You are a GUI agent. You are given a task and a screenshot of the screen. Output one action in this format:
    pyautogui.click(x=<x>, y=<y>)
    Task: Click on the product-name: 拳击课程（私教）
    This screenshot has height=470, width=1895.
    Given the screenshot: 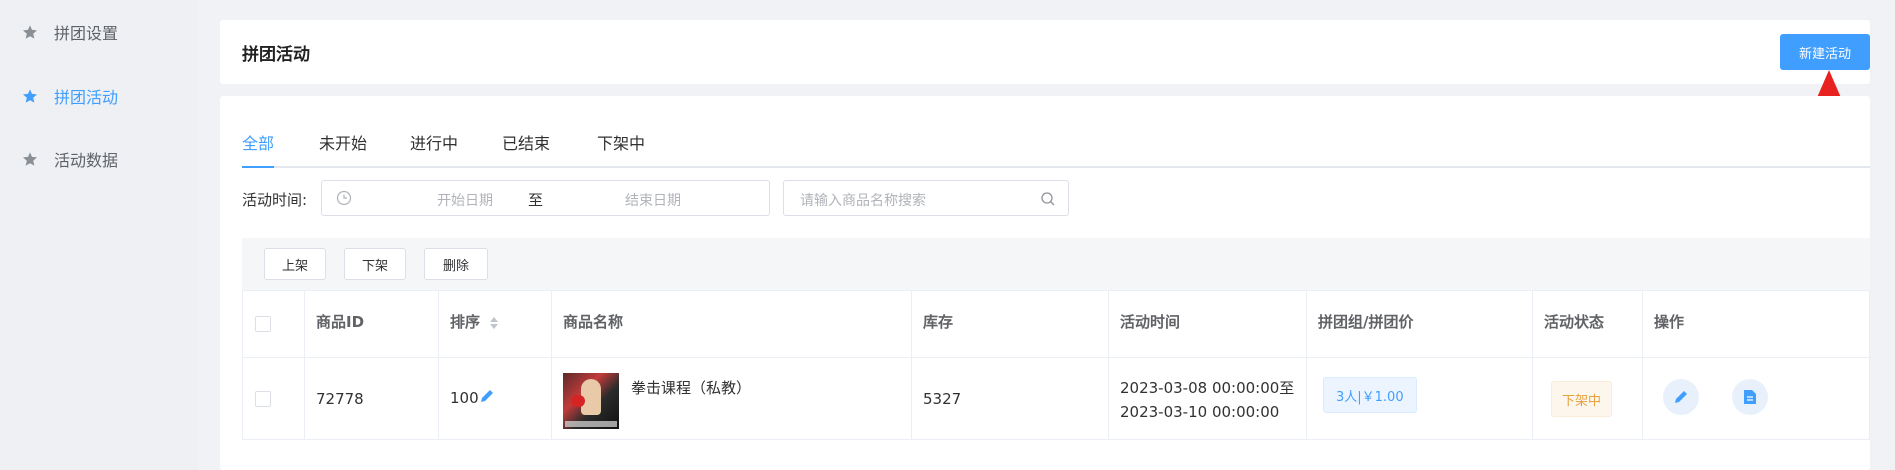 What is the action you would take?
    pyautogui.click(x=691, y=388)
    